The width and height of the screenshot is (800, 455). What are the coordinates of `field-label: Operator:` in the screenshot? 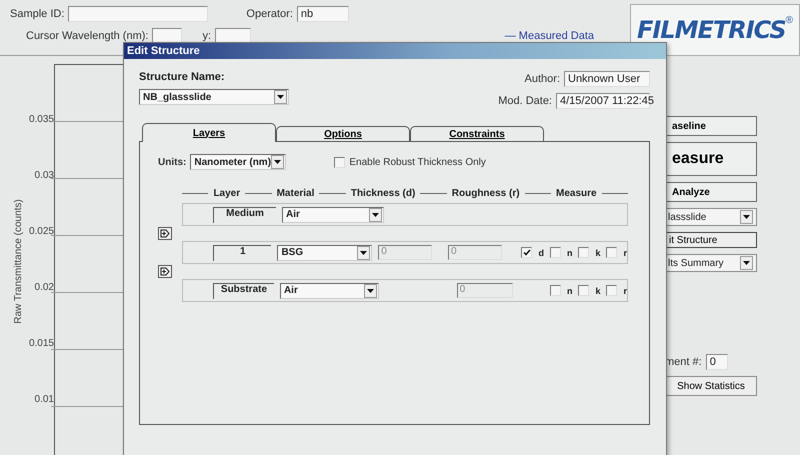 It's located at (269, 14).